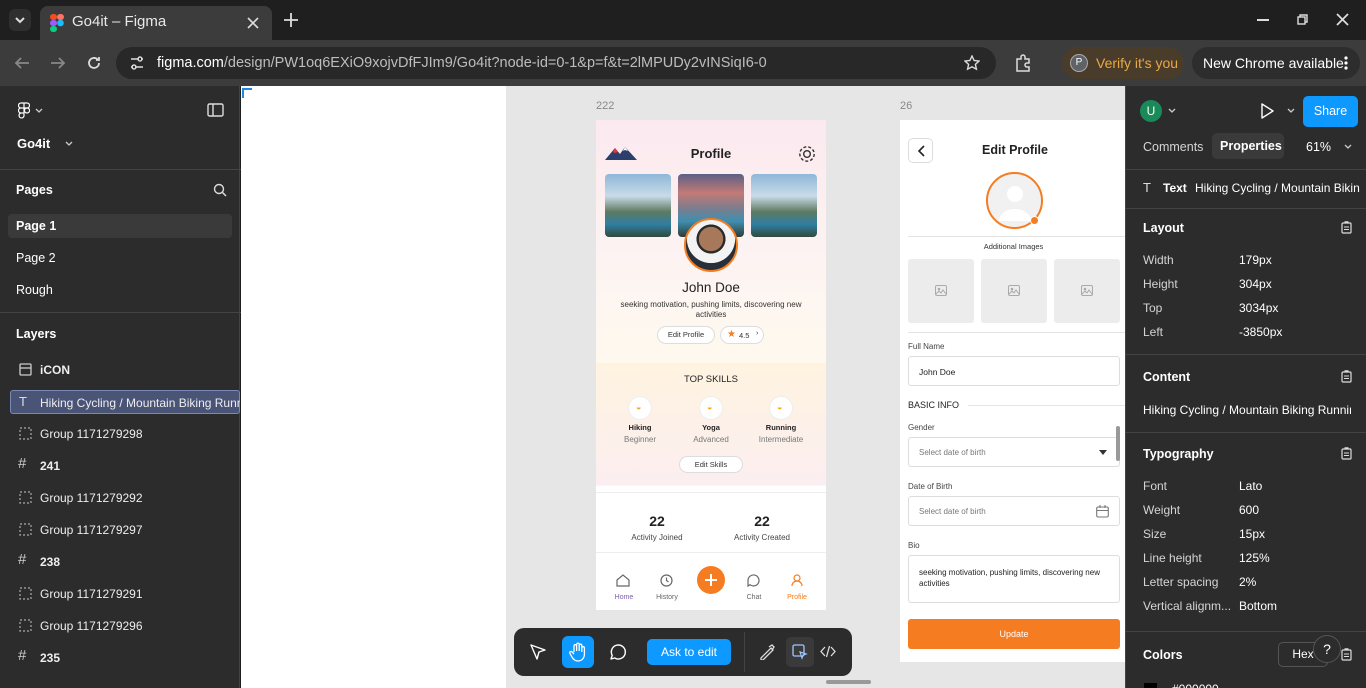 This screenshot has height=688, width=1366. Describe the element at coordinates (1263, 20) in the screenshot. I see `minimize-icon` at that location.